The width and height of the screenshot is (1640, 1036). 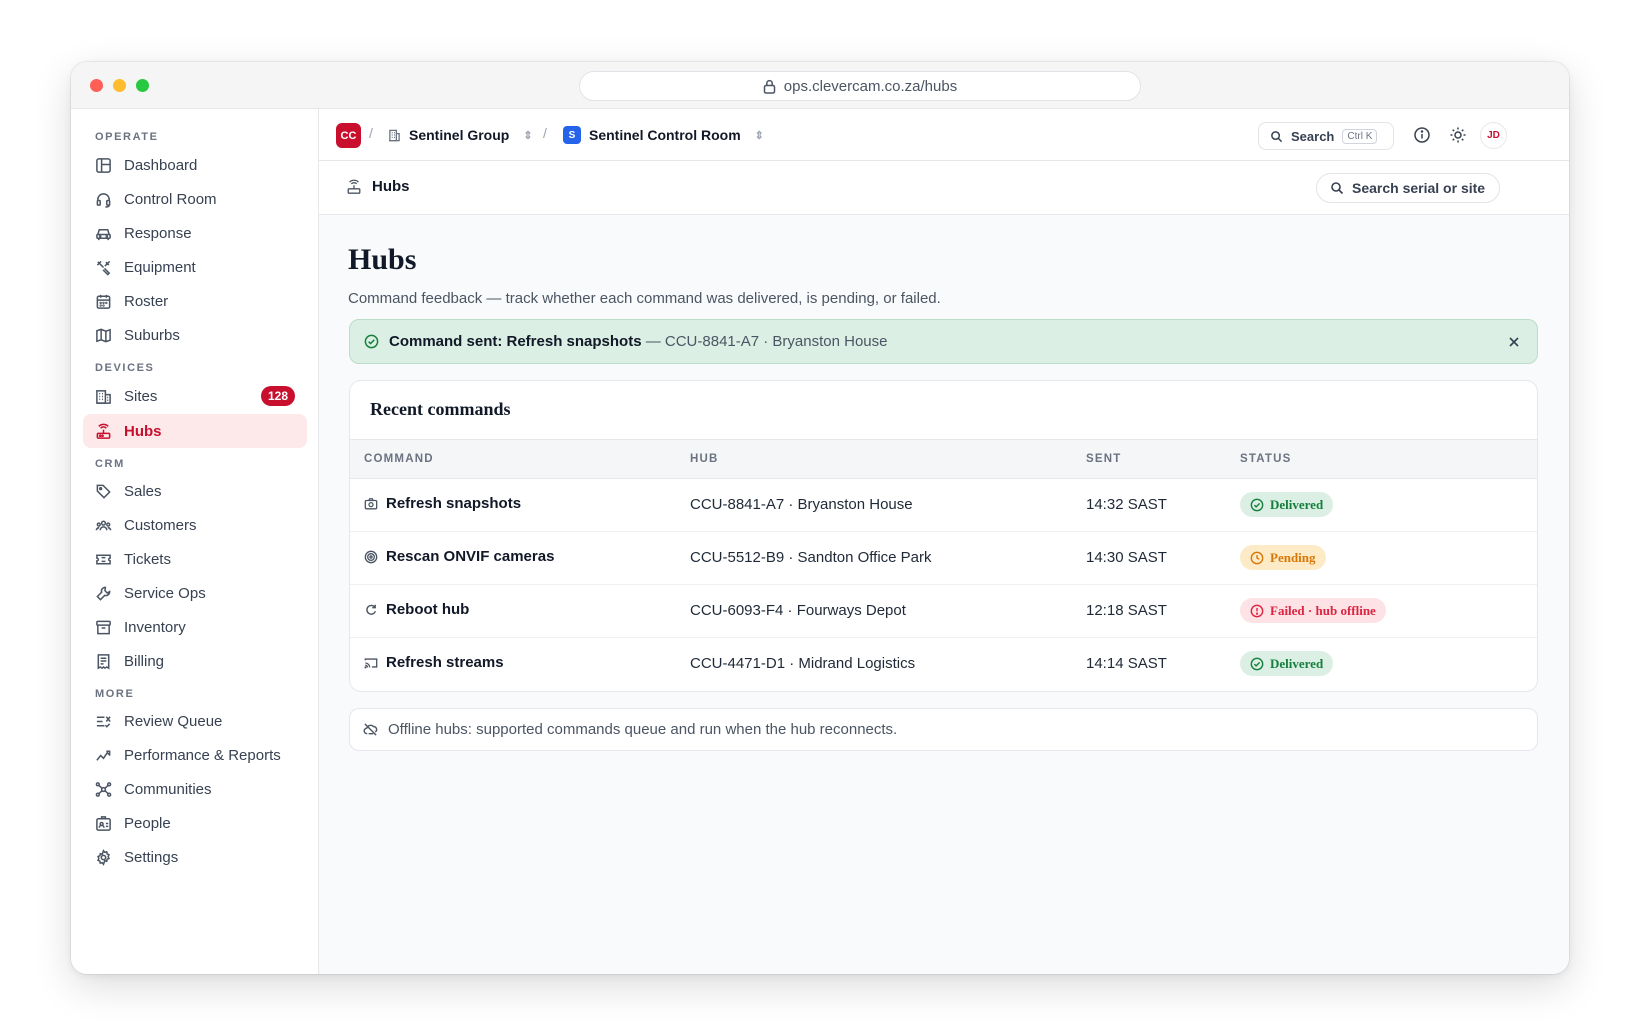 I want to click on chevron-updown-icon: ⇕, so click(x=528, y=135).